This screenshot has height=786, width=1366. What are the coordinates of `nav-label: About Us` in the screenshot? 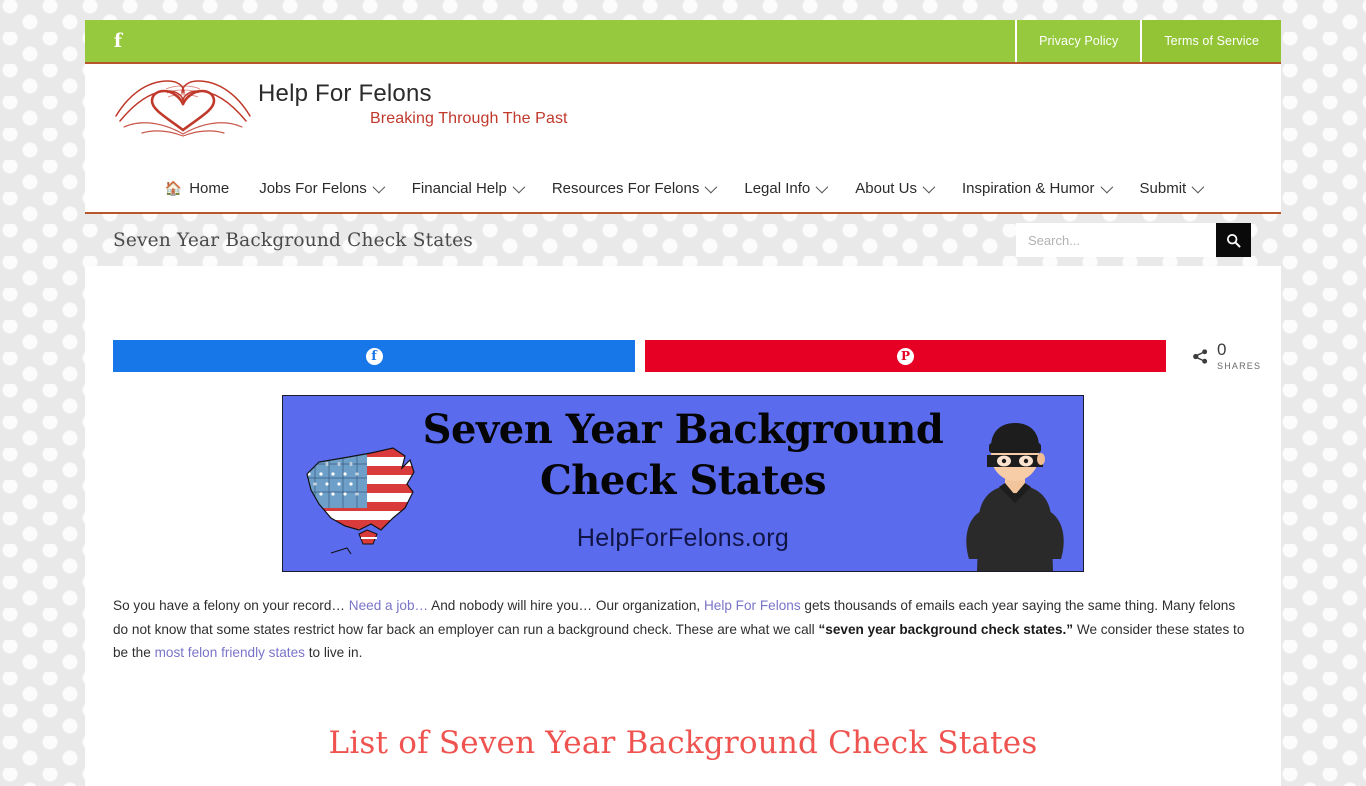 It's located at (886, 188).